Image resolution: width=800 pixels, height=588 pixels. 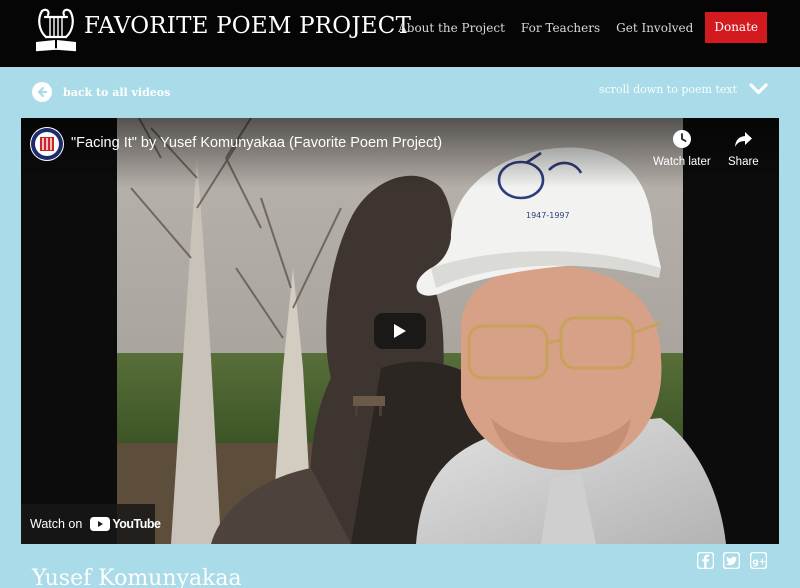 What do you see at coordinates (136, 524) in the screenshot?
I see `youtube-wordmark: YouTube` at bounding box center [136, 524].